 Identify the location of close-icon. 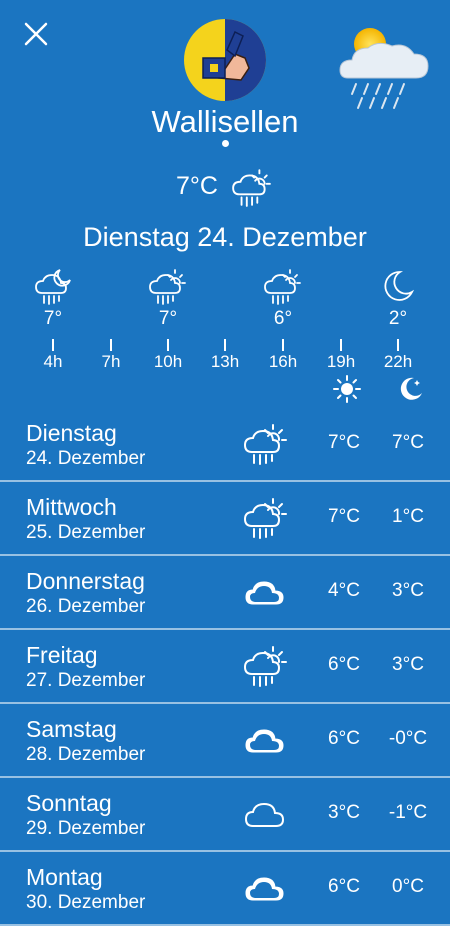
(36, 34).